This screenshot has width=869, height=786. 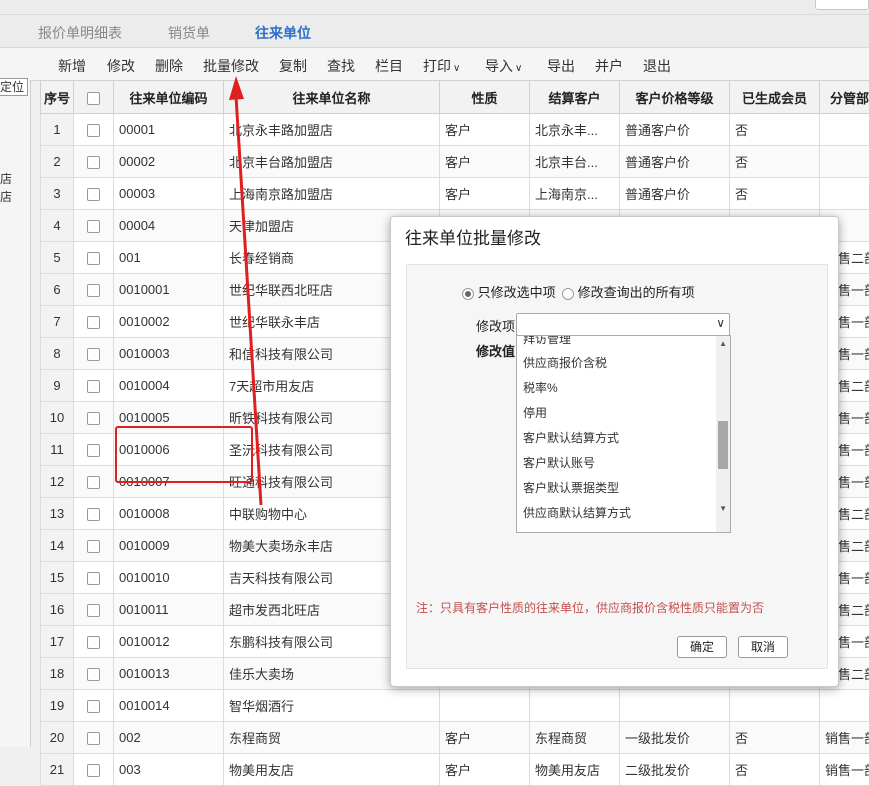 I want to click on col-header-type: 性质, so click(x=485, y=97).